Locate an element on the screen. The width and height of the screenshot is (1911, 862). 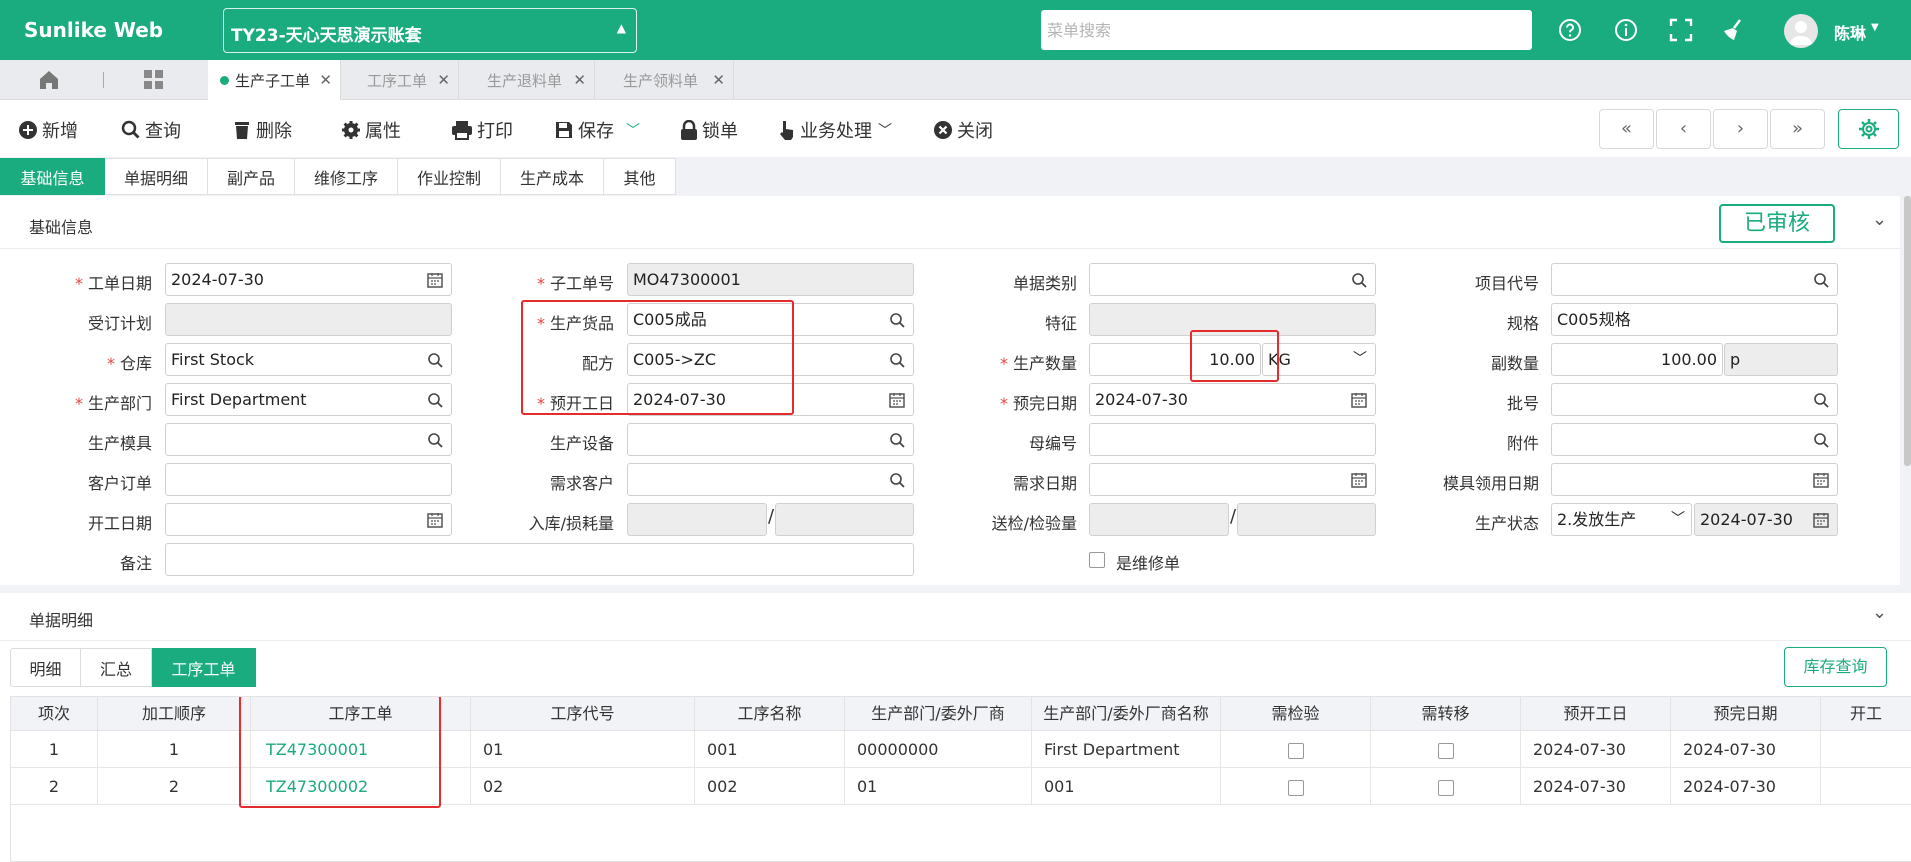
tab-other: 其他 is located at coordinates (640, 176).